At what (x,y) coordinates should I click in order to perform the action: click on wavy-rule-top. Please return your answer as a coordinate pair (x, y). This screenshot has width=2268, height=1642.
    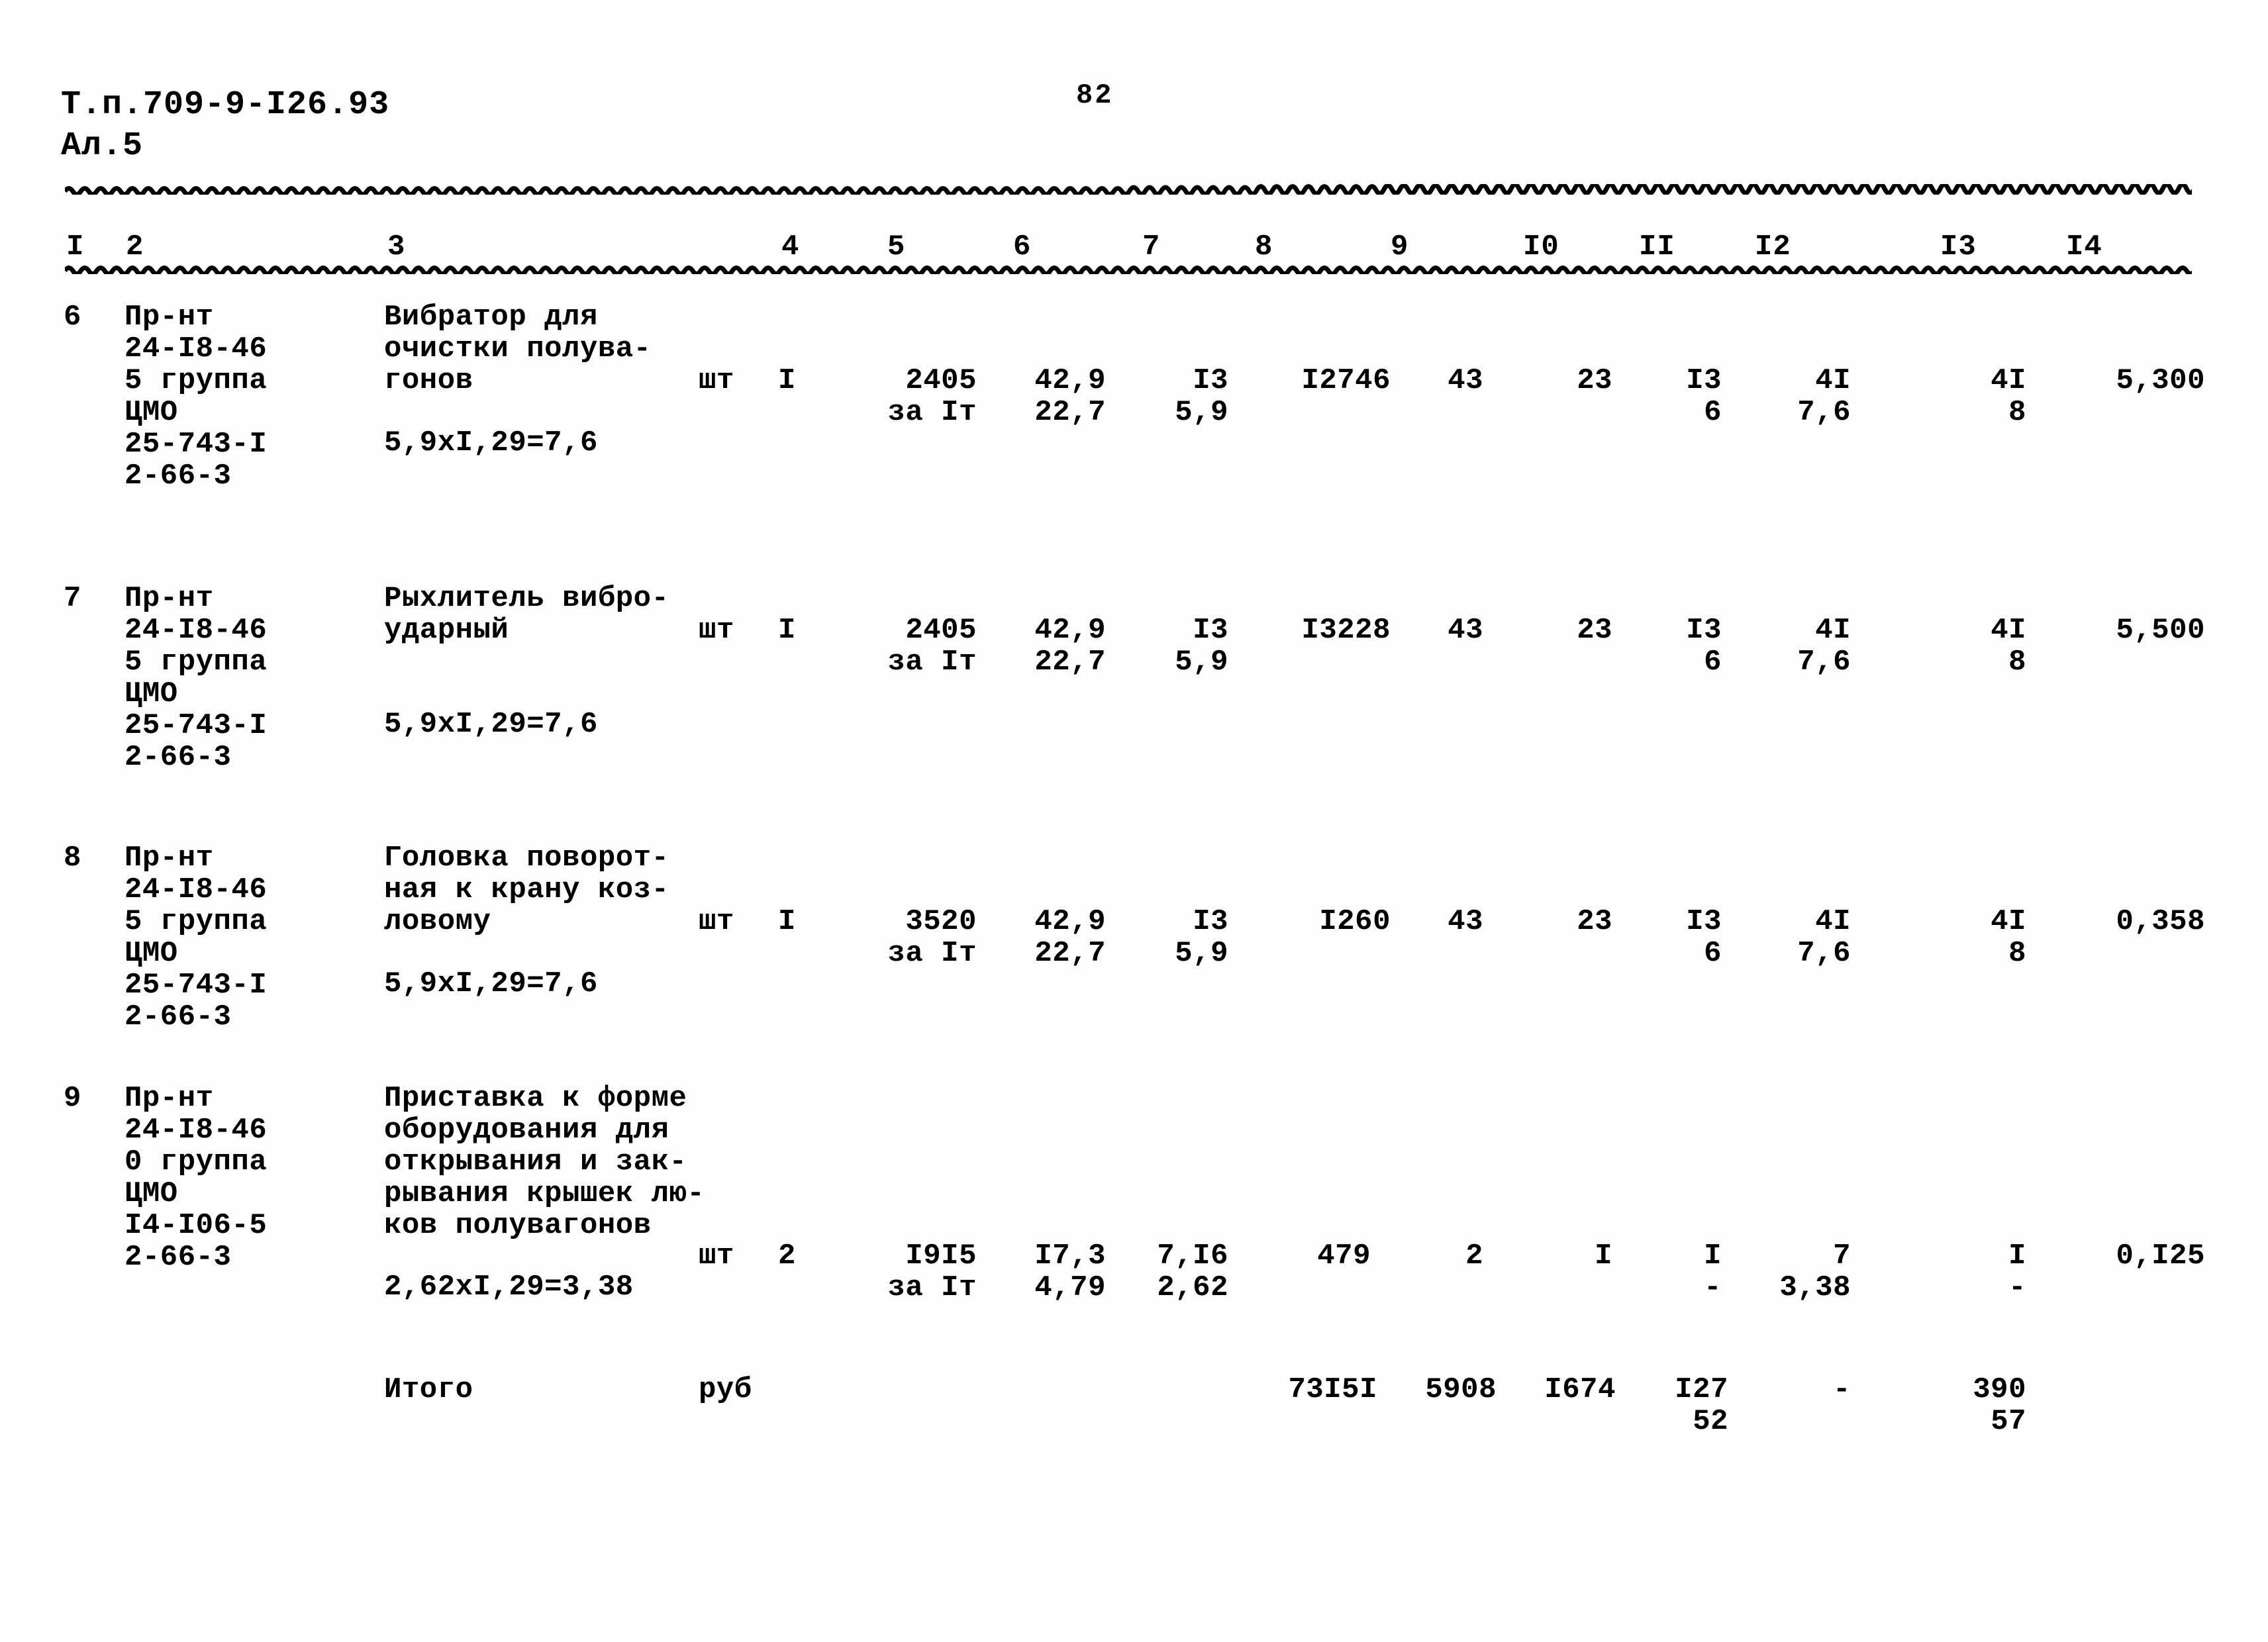
    Looking at the image, I should click on (1128, 190).